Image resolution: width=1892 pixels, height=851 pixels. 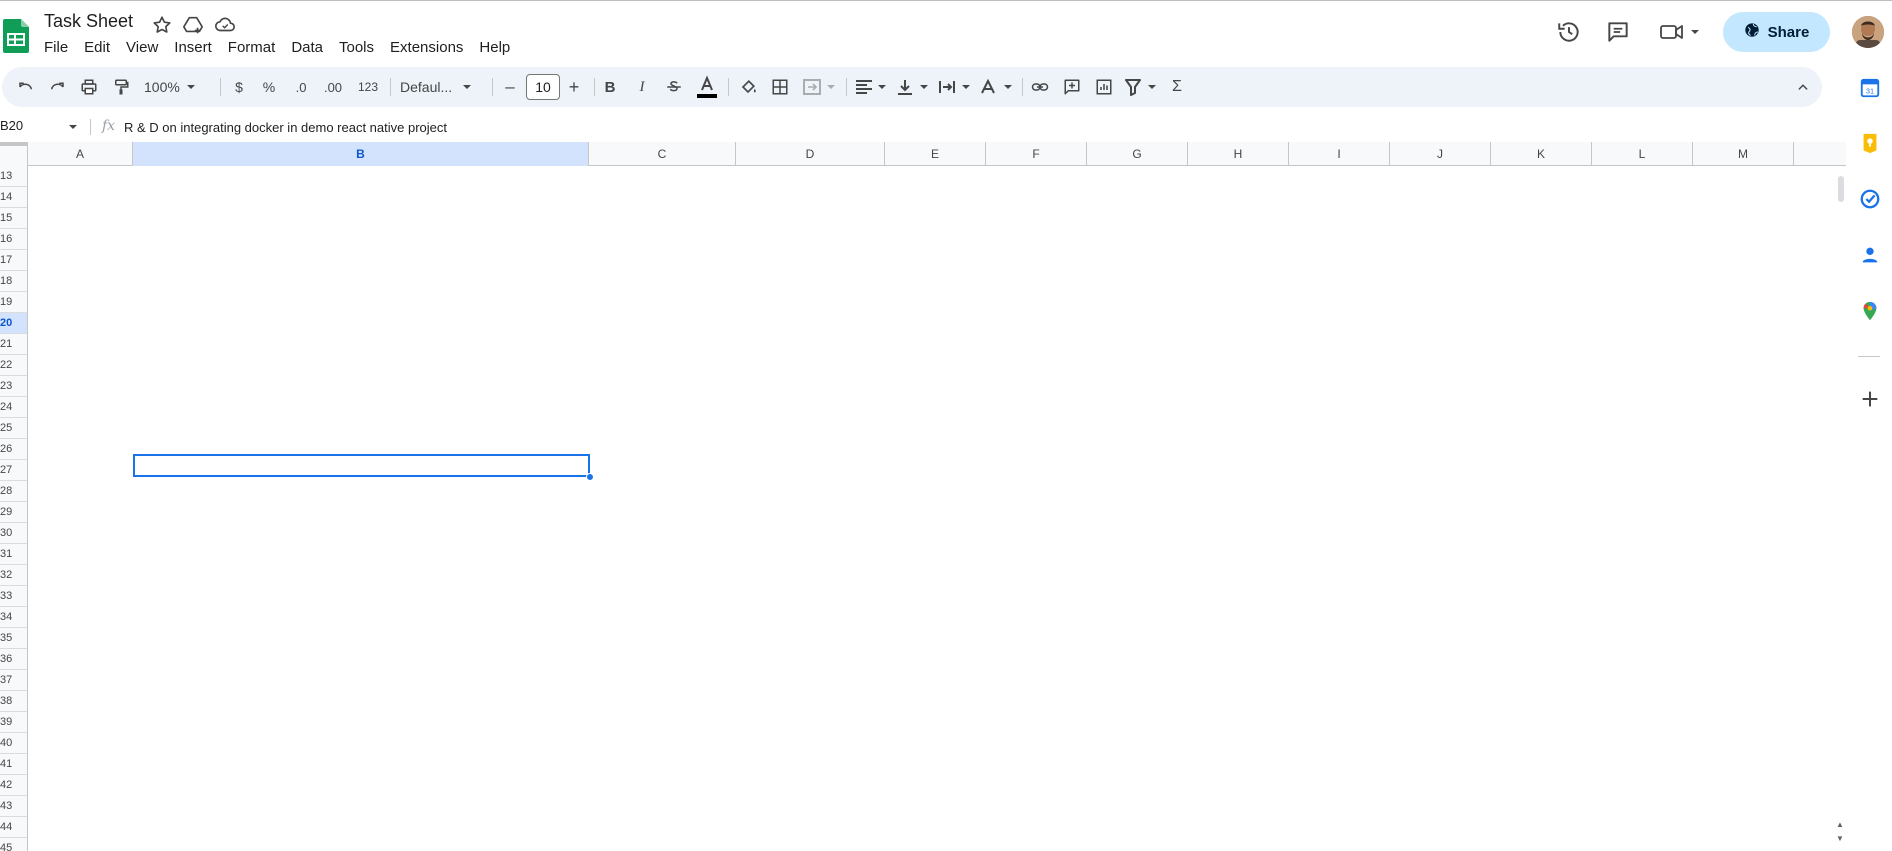 I want to click on horizontal-align-icon, so click(x=871, y=87).